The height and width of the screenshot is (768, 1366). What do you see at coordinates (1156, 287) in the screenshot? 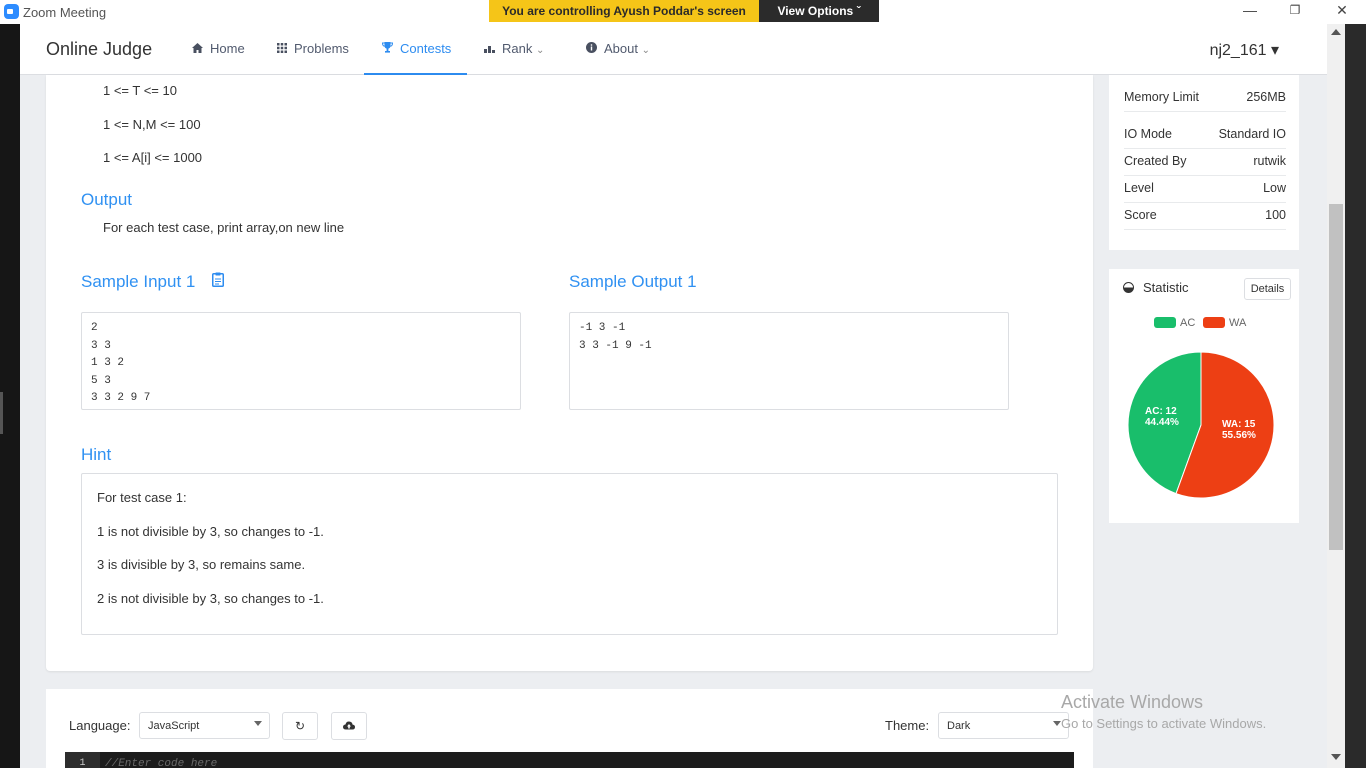
I see `statistic-title: Statistic` at bounding box center [1156, 287].